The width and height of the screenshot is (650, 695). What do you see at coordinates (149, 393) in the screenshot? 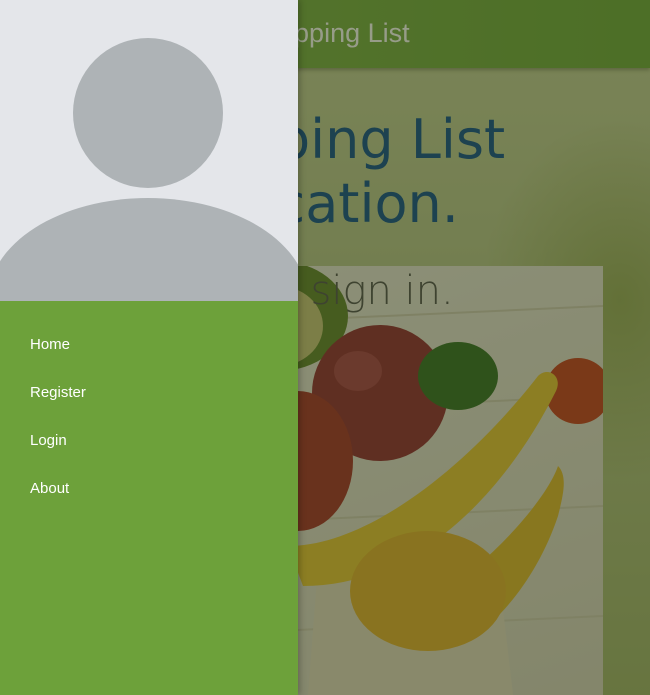
I see `drawer-item-register: Register` at bounding box center [149, 393].